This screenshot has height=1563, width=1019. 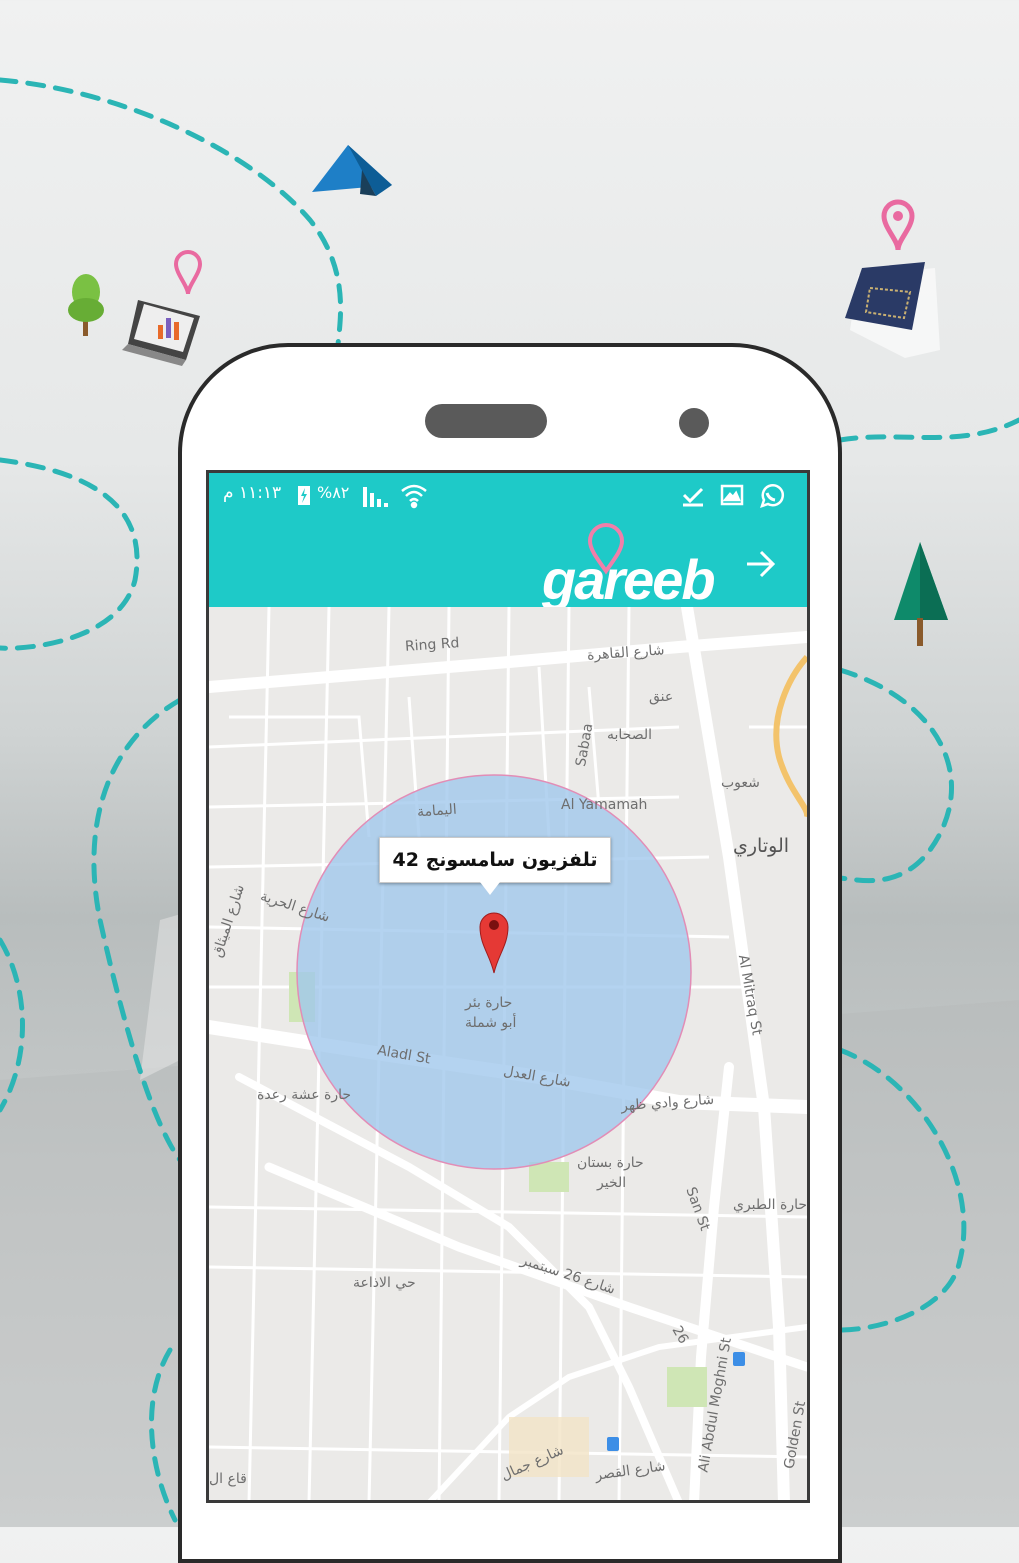 I want to click on map-label: حارة بئر, so click(x=489, y=1003).